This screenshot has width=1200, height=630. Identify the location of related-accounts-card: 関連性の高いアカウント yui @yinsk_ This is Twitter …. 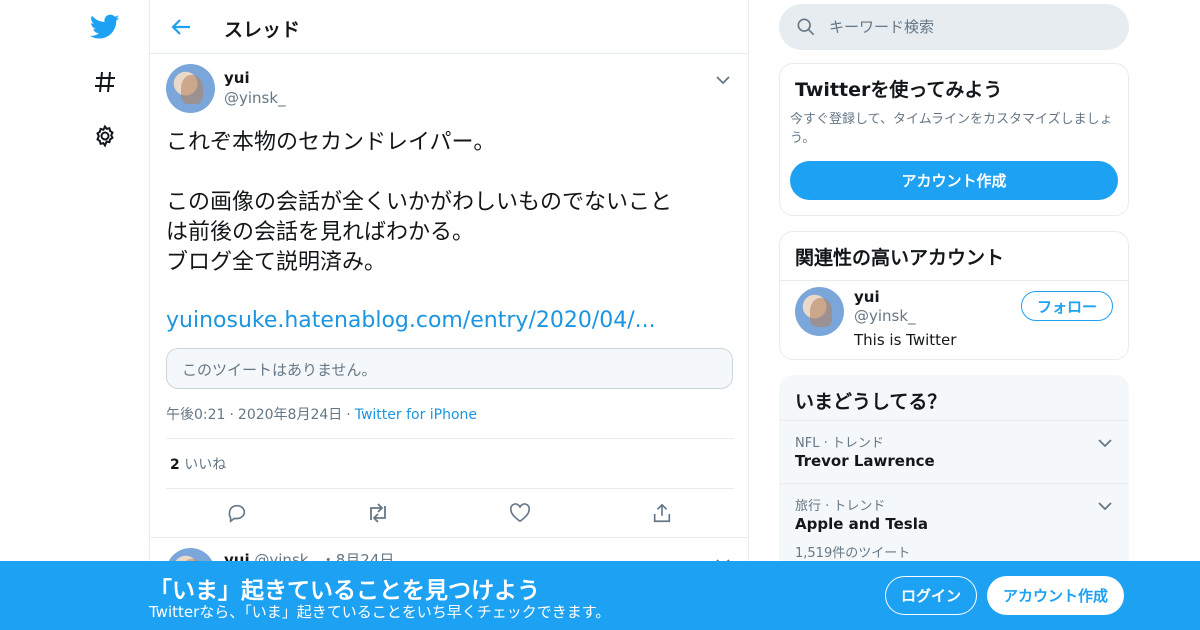
(954, 295).